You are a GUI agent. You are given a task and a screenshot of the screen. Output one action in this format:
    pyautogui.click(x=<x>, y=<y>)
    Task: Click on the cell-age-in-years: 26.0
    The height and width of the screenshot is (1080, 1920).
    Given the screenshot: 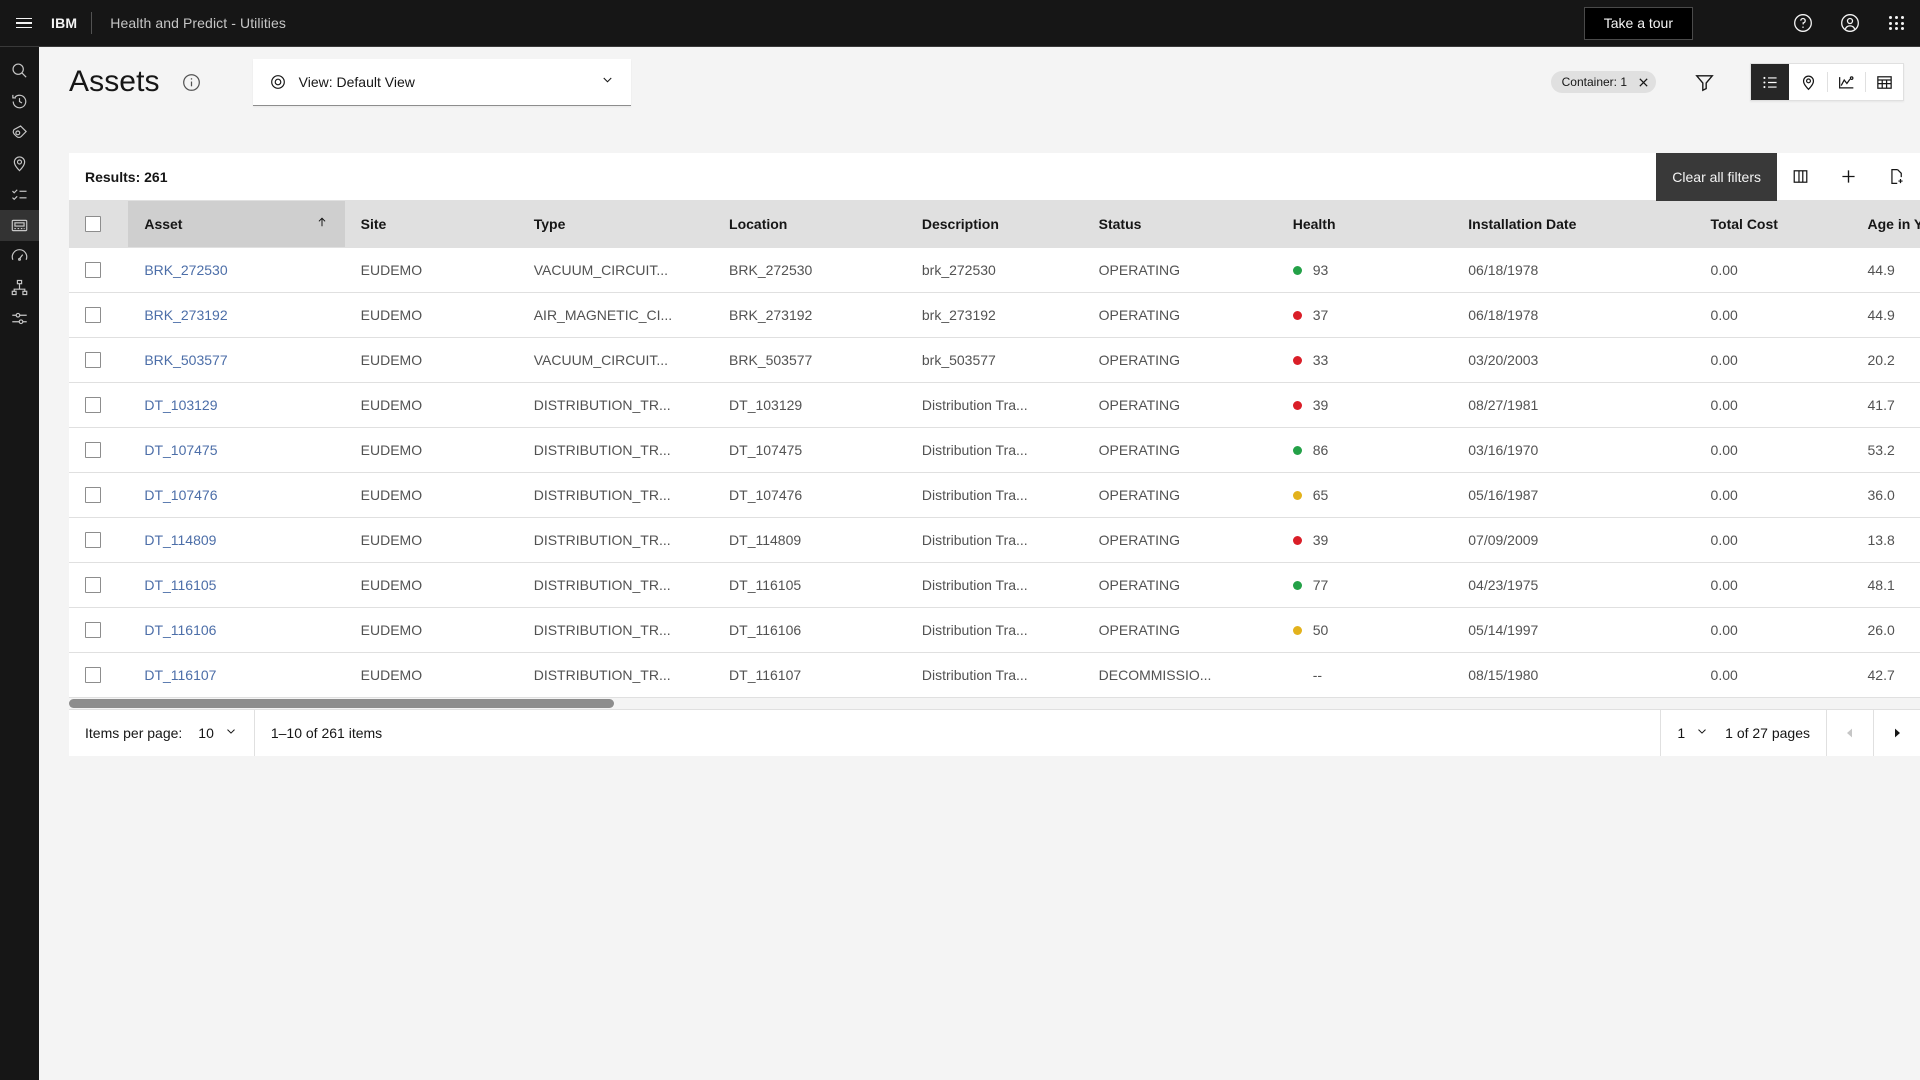 What is the action you would take?
    pyautogui.click(x=1885, y=630)
    